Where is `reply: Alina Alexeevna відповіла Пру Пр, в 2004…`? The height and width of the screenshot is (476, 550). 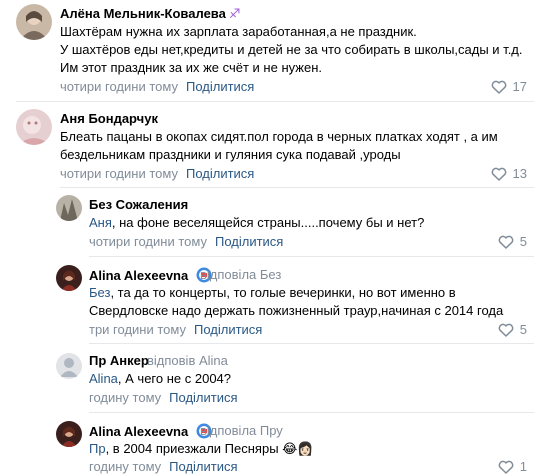
reply: Alina Alexeevna відповіла Пру Пр, в 2004… is located at coordinates (275, 447).